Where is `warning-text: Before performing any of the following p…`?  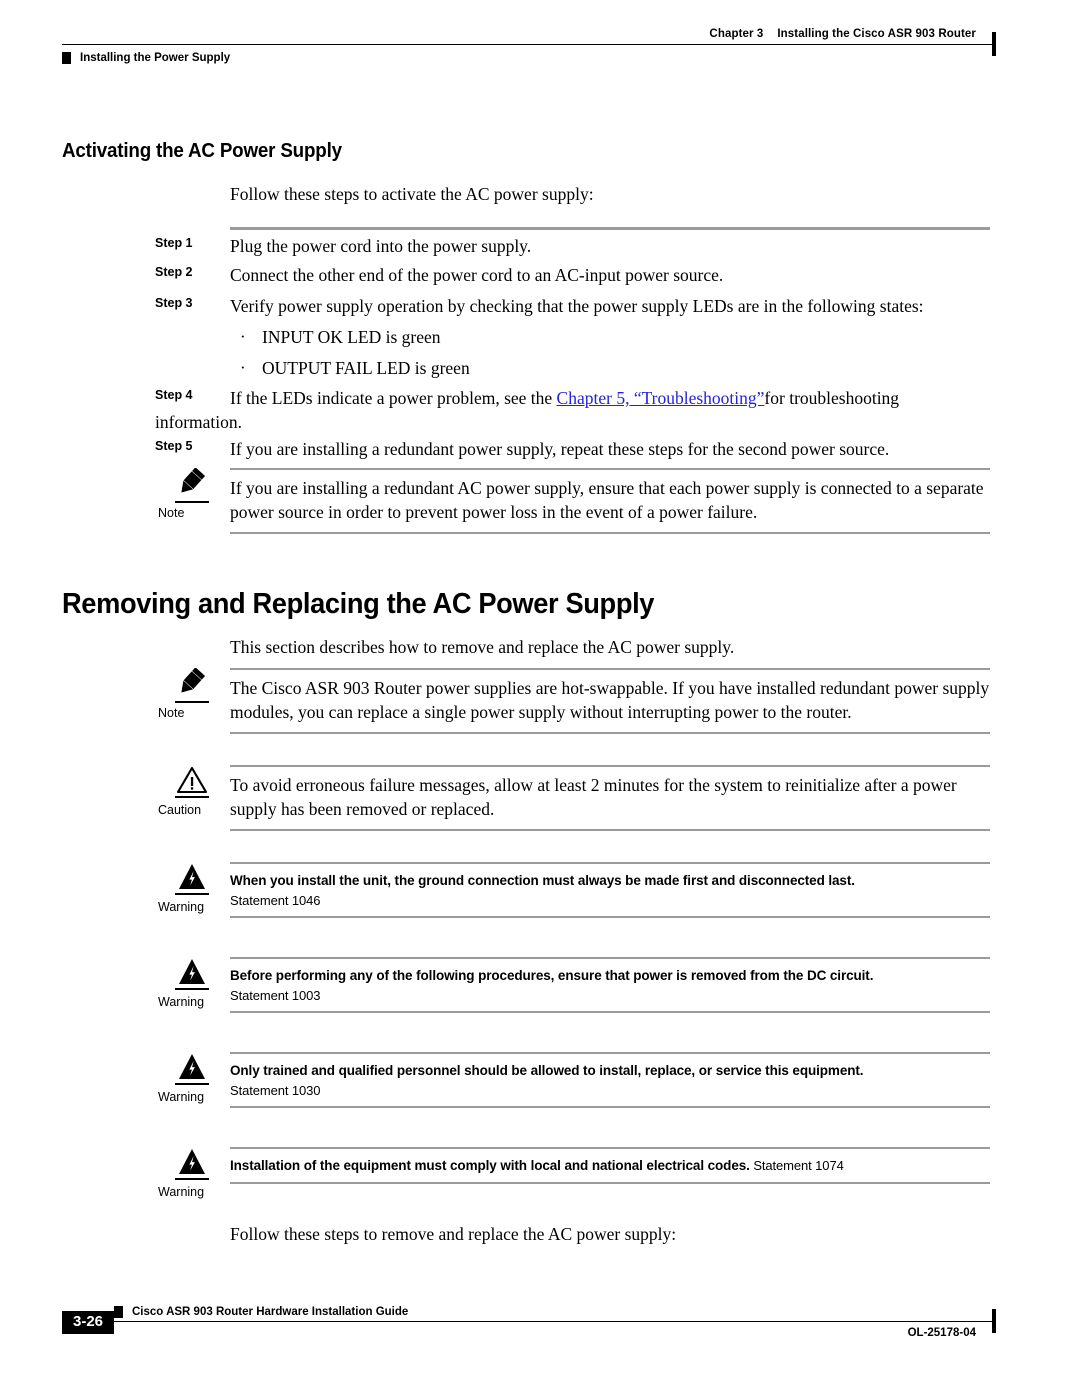 warning-text: Before performing any of the following p… is located at coordinates (610, 985).